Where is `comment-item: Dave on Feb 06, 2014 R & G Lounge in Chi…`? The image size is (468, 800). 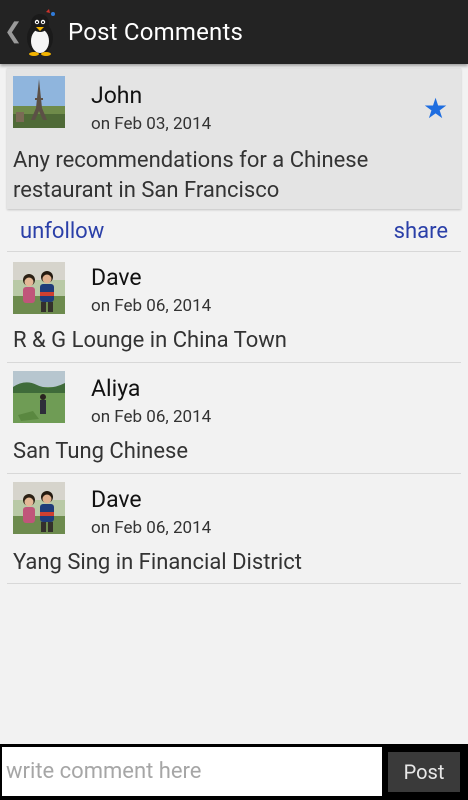 comment-item: Dave on Feb 06, 2014 R & G Lounge in Chi… is located at coordinates (234, 307).